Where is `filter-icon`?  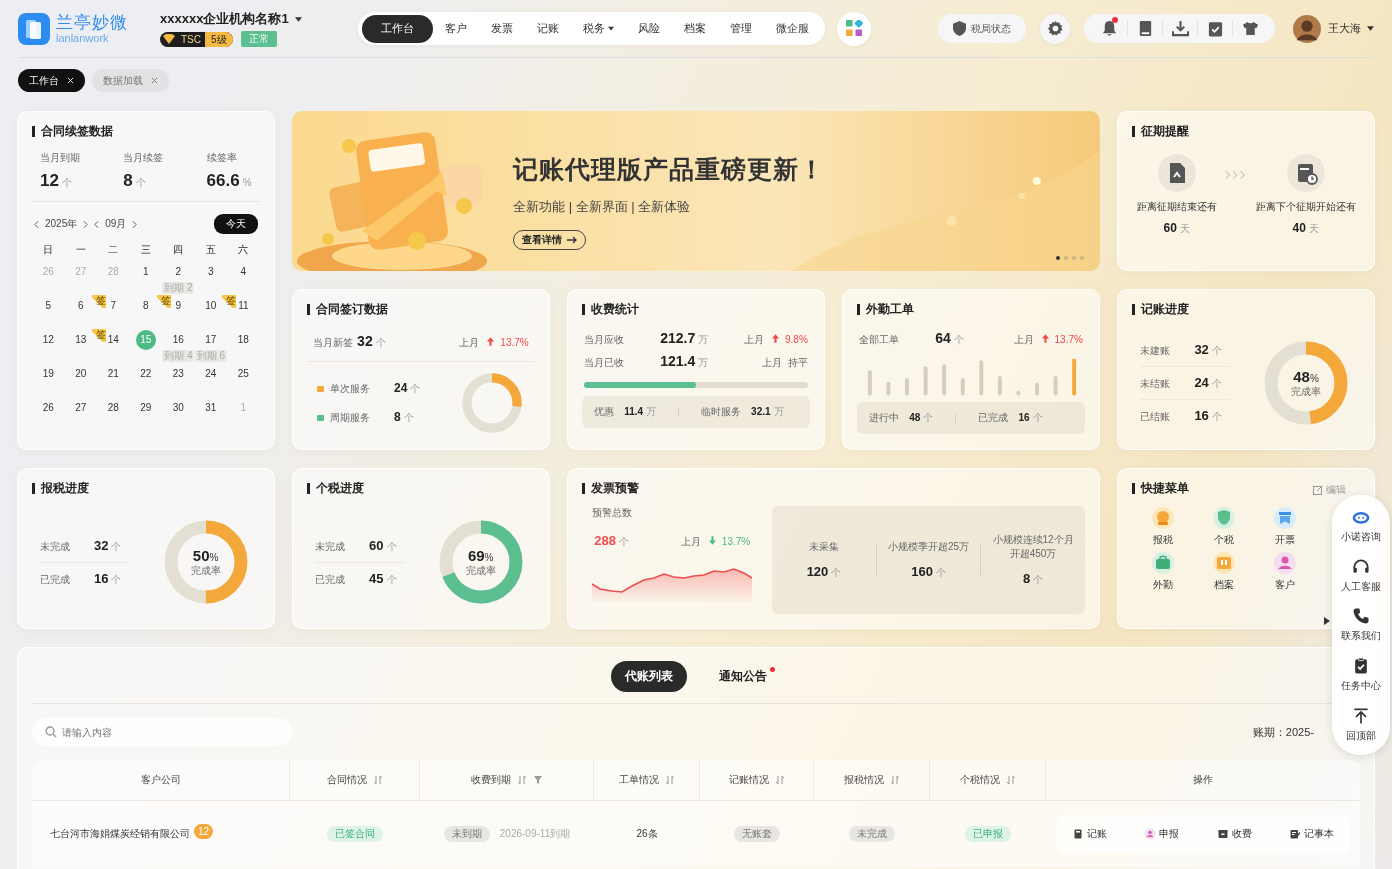 filter-icon is located at coordinates (537, 780).